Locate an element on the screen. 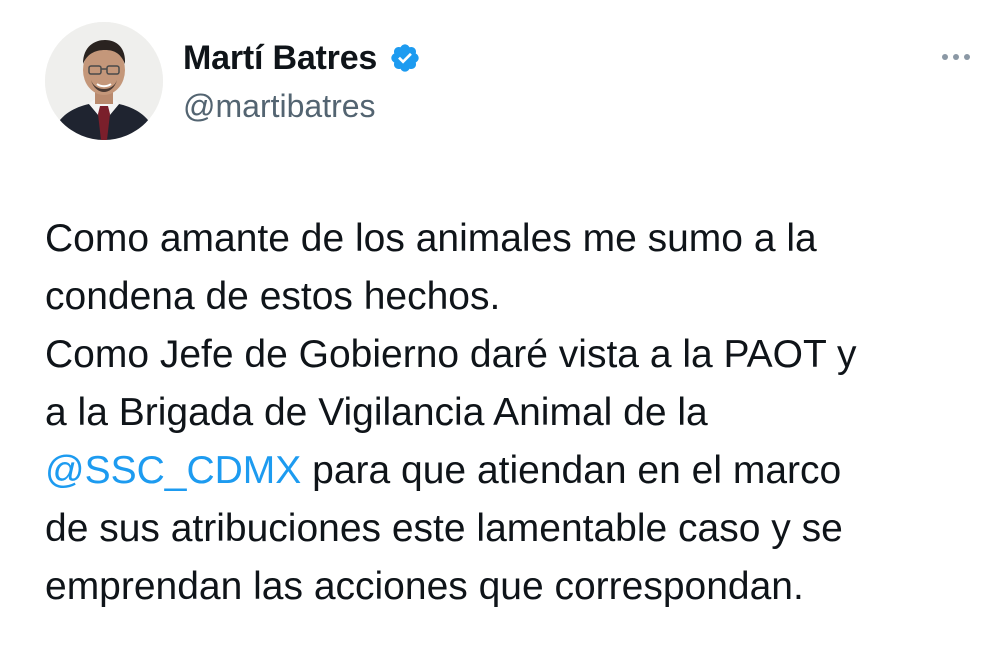 Image resolution: width=995 pixels, height=645 pixels. tweet-text-line: a la Brigada de Vigilancia Animal de la is located at coordinates (376, 412).